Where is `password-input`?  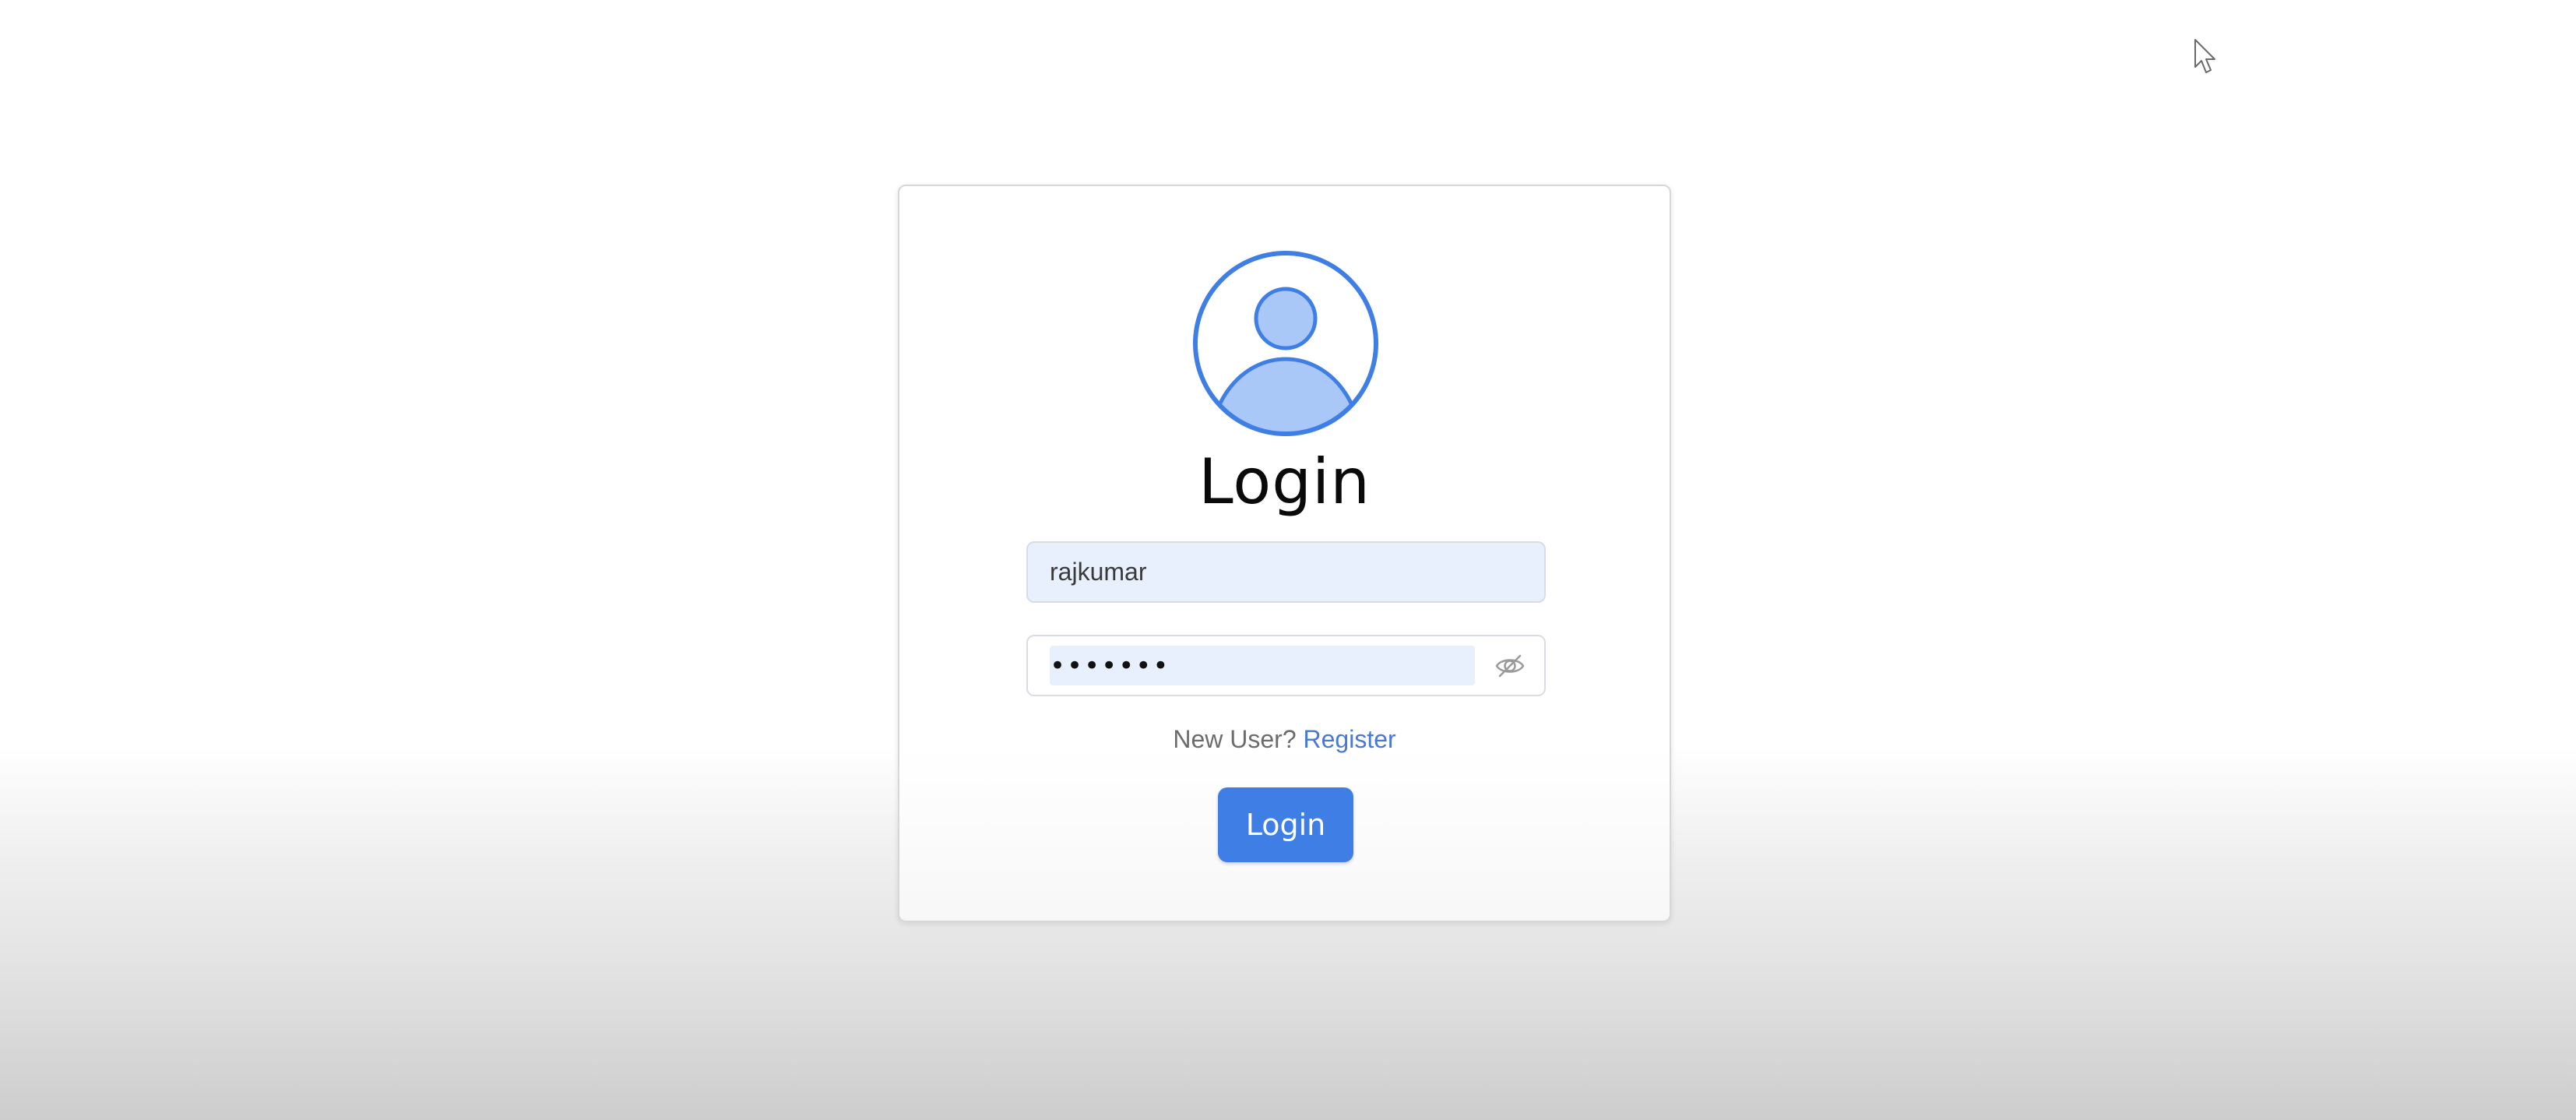
password-input is located at coordinates (1262, 666).